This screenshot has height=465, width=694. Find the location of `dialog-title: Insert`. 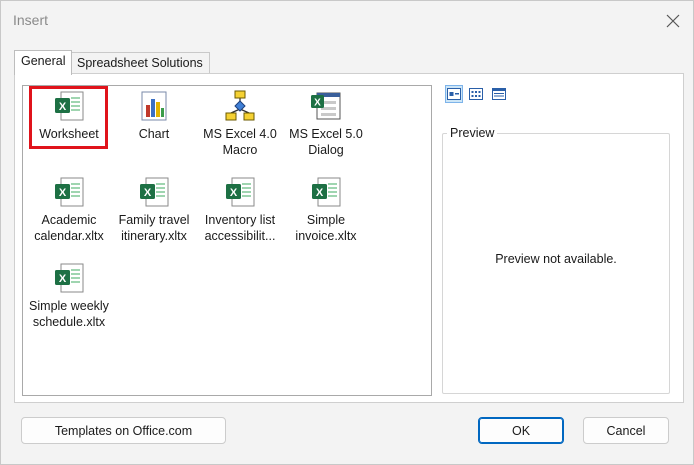

dialog-title: Insert is located at coordinates (31, 20).